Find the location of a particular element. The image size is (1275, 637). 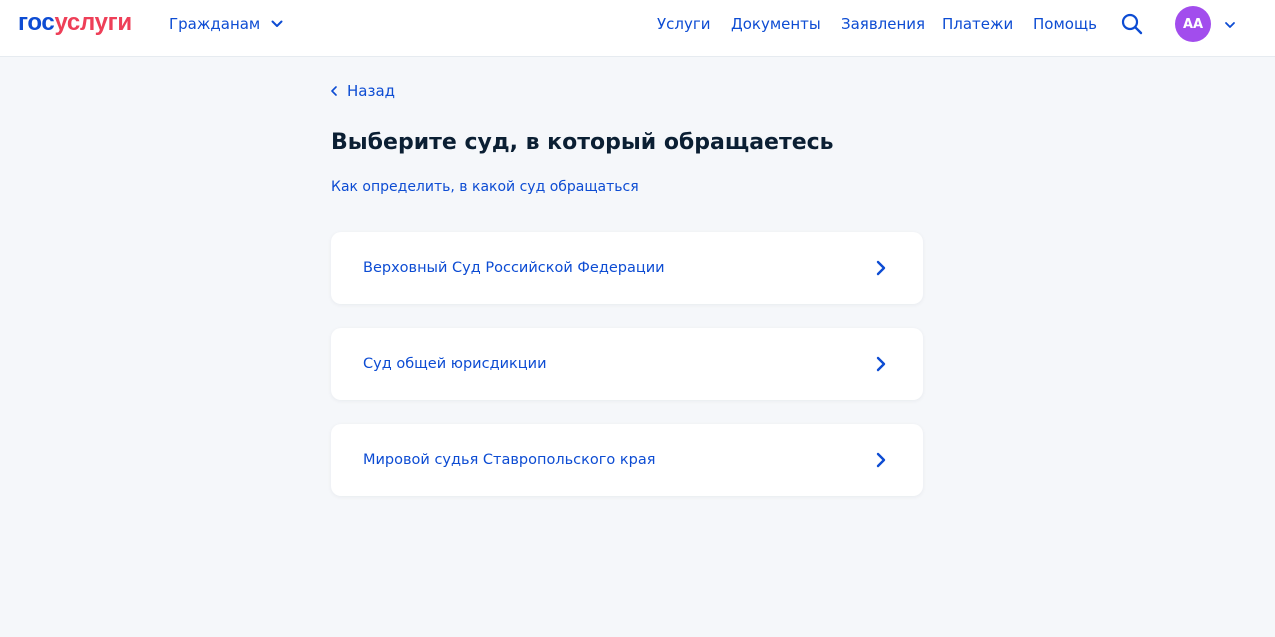

gosuslugi-logo: госуслуги is located at coordinates (75, 23).